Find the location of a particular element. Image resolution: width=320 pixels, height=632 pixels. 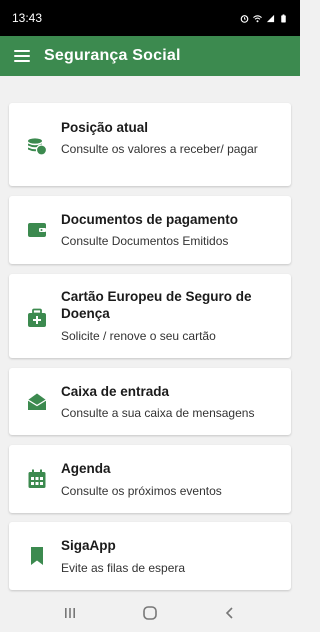

card-sigaapp: SigaApp Evite as filas de espera is located at coordinates (150, 556).